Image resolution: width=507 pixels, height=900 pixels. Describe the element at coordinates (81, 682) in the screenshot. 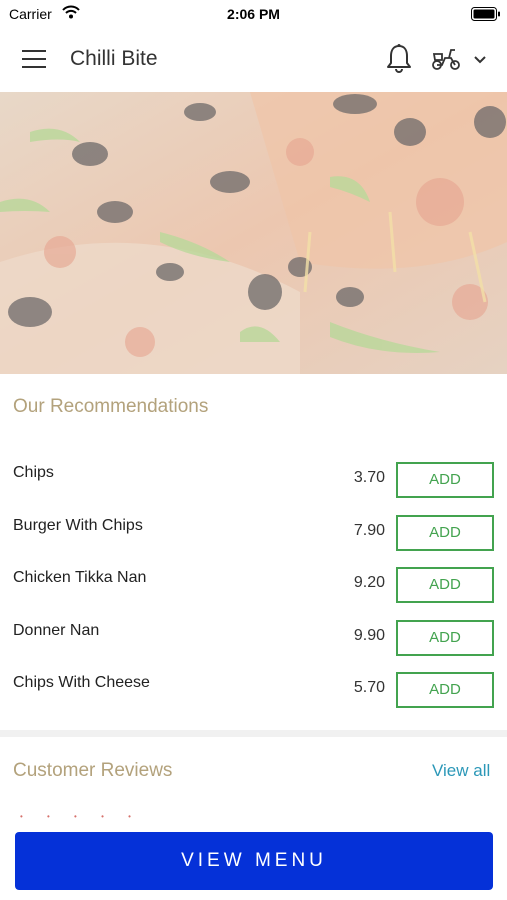

I see `item-name: Chips With Cheese` at that location.